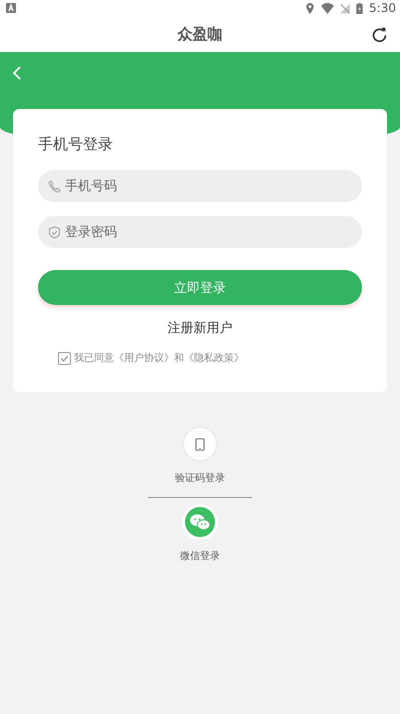 This screenshot has height=714, width=400. Describe the element at coordinates (75, 144) in the screenshot. I see `card-title: 手机号登录` at that location.